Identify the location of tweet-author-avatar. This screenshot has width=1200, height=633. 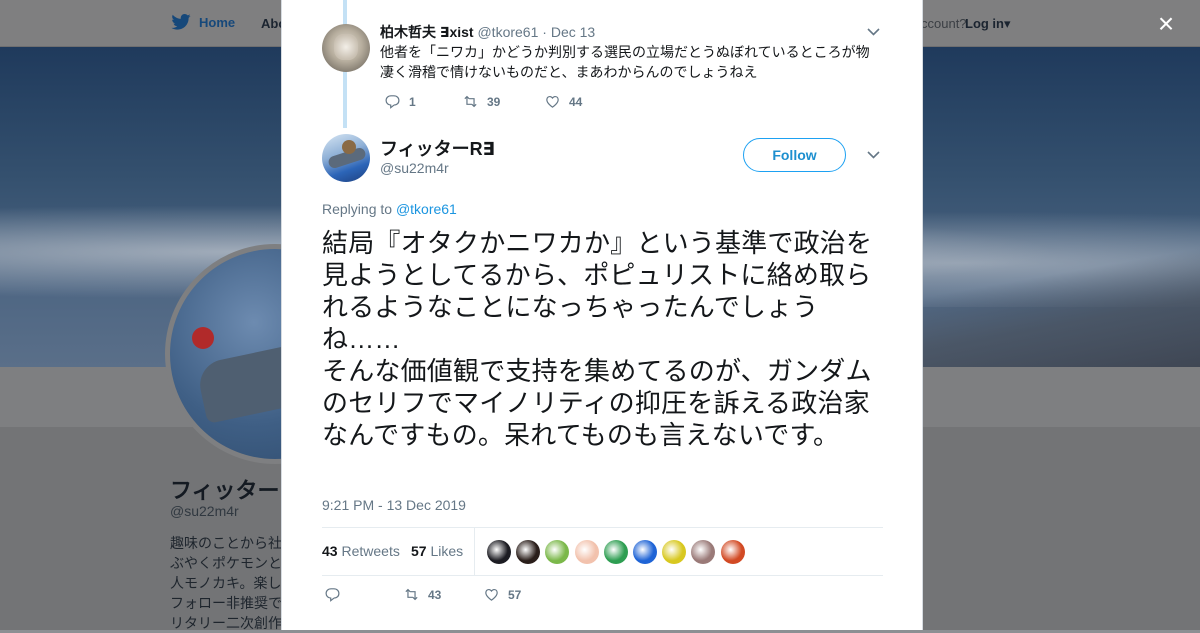
(346, 158).